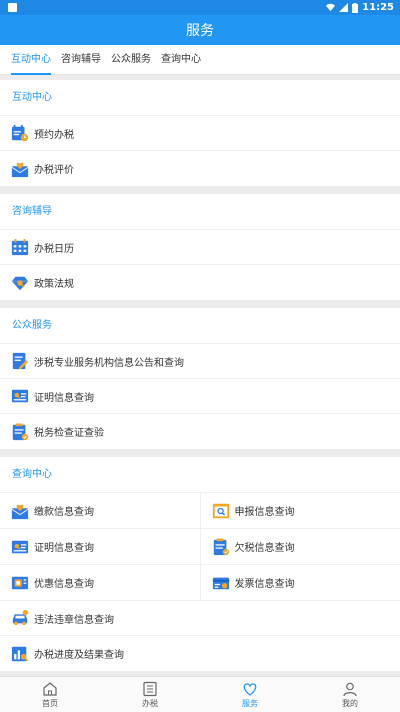 The height and width of the screenshot is (712, 400). I want to click on tab-bar: 互动中心 咨询辅导 公众服务 查询中心, so click(200, 60).